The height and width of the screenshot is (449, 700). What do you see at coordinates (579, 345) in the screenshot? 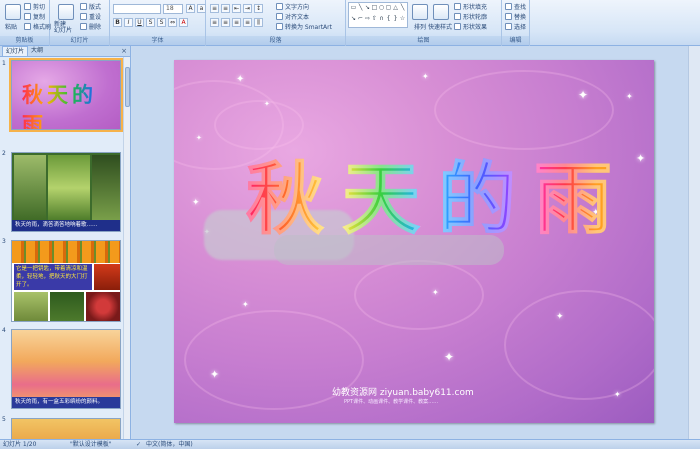
I see `swirl-decoration` at bounding box center [579, 345].